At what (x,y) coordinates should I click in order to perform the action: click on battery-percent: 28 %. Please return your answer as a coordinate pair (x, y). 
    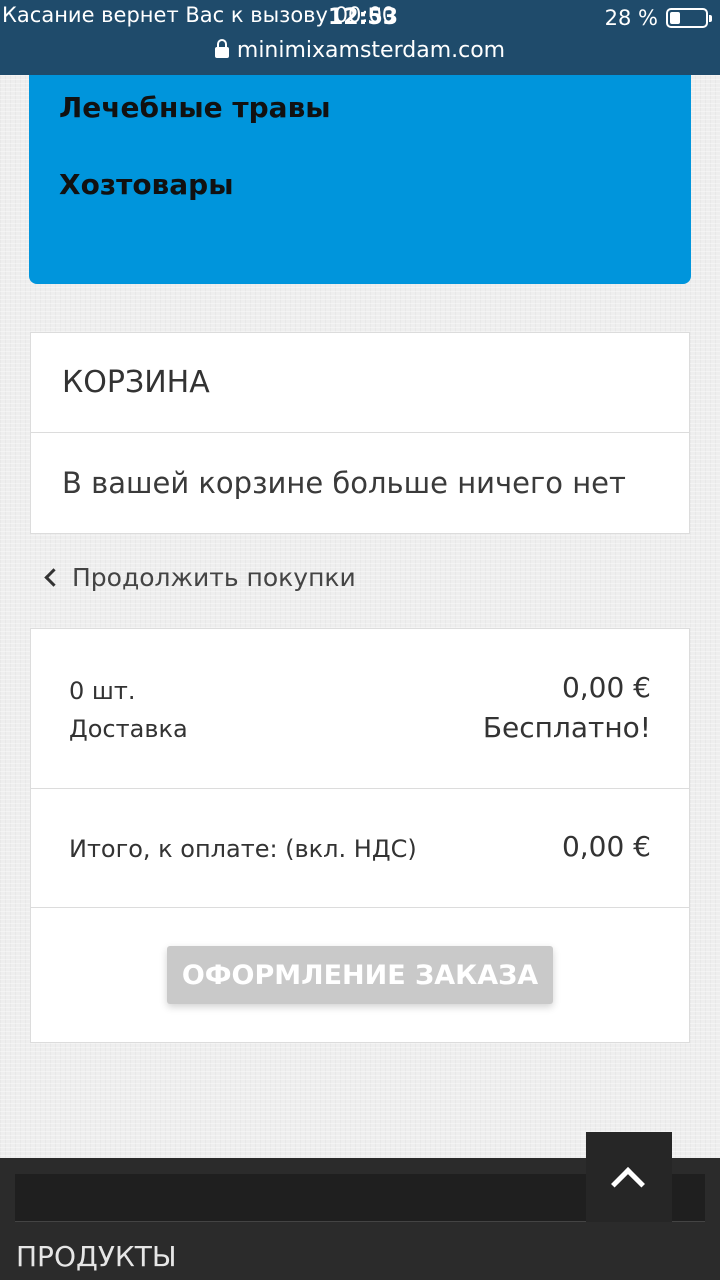
    Looking at the image, I should click on (631, 18).